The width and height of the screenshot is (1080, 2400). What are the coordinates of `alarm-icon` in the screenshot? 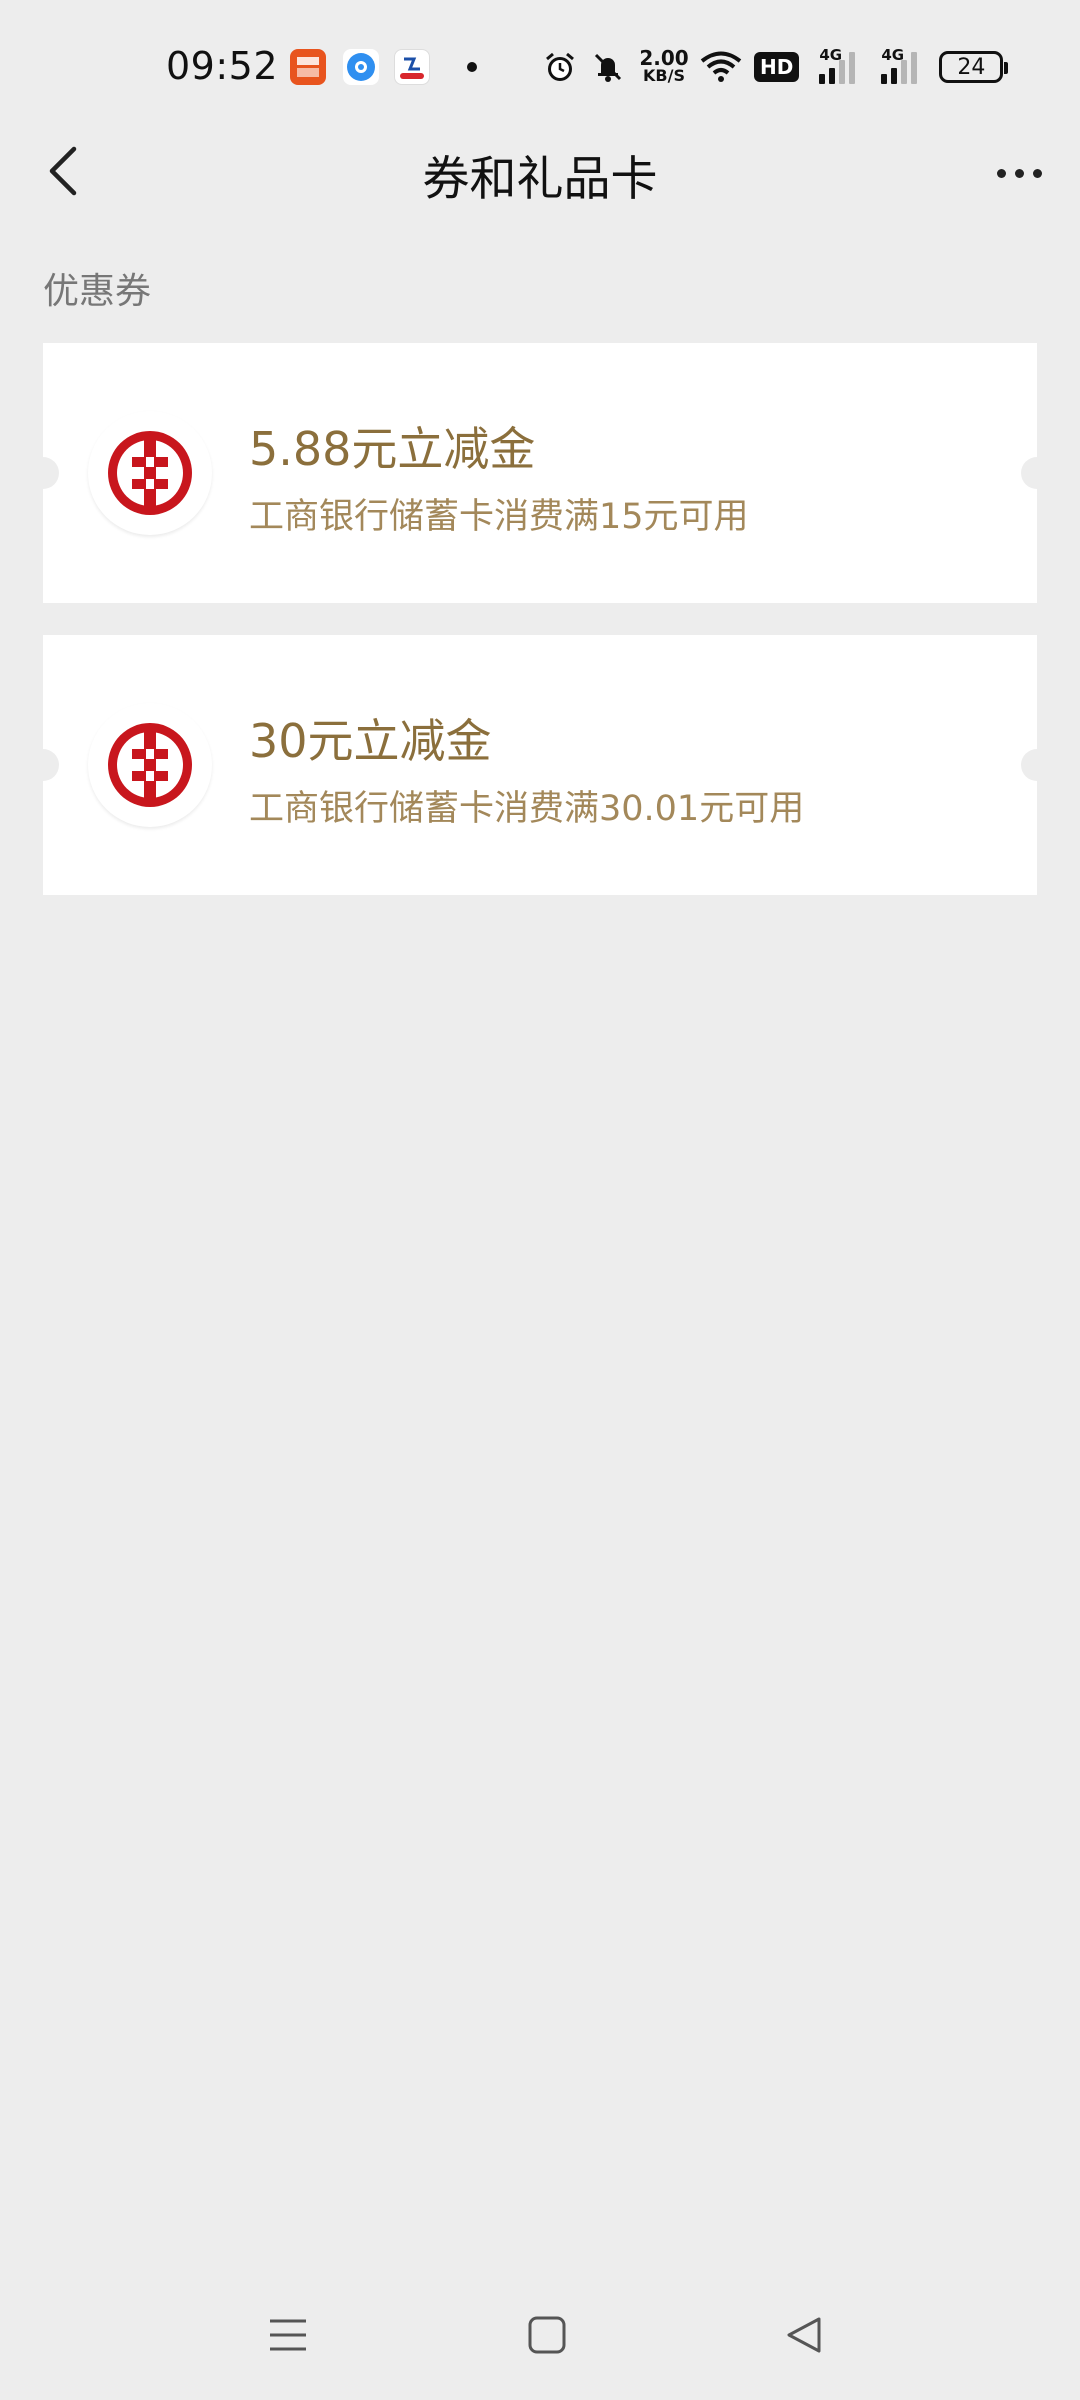 It's located at (560, 67).